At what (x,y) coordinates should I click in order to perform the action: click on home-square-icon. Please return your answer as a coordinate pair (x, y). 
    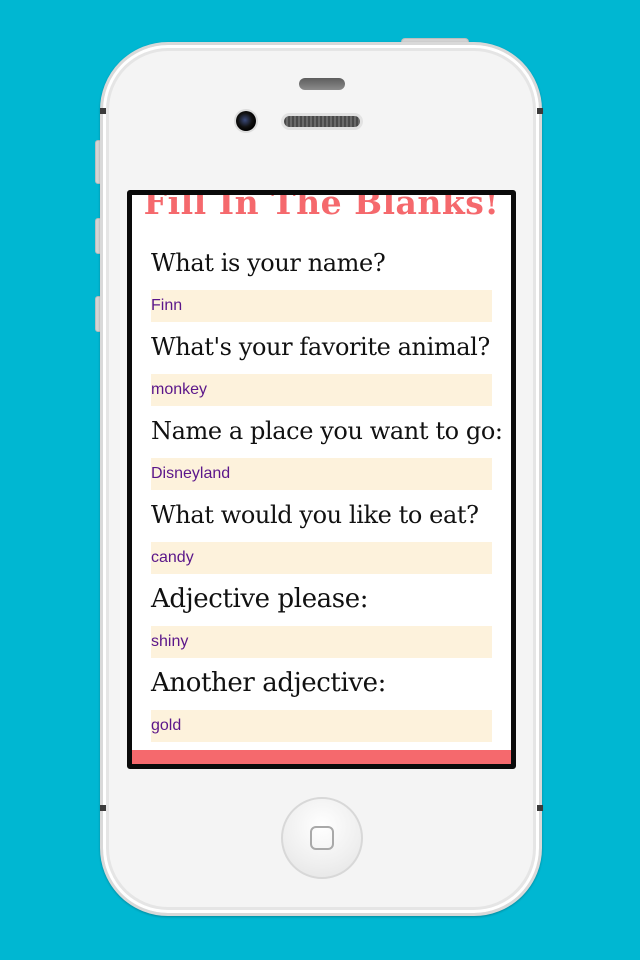
    Looking at the image, I should click on (322, 838).